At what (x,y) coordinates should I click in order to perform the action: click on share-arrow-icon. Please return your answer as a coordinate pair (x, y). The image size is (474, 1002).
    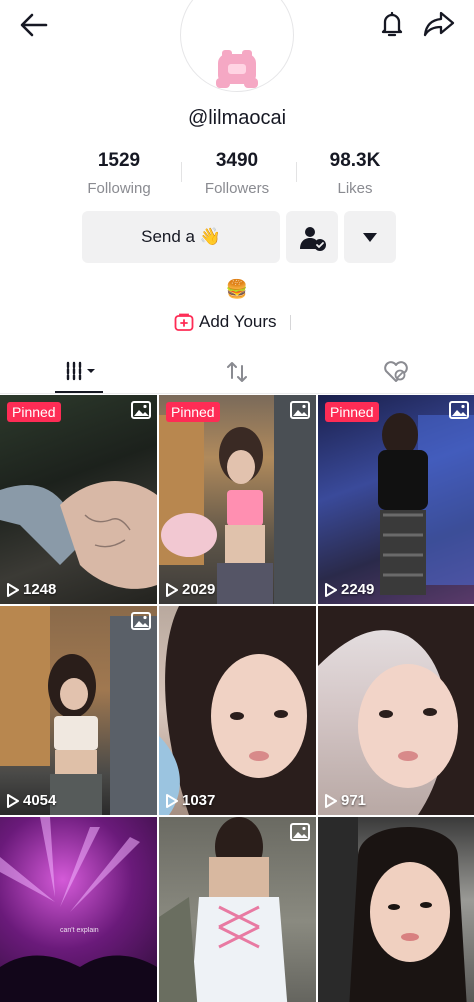
    Looking at the image, I should click on (439, 24).